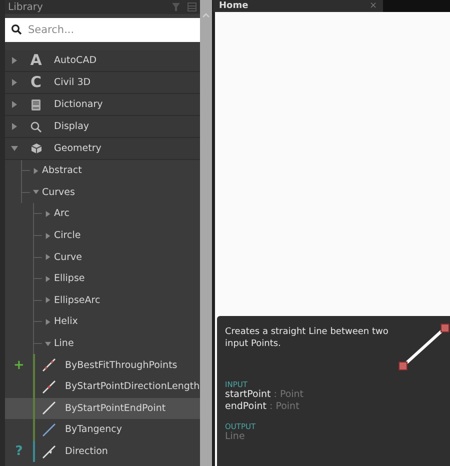  What do you see at coordinates (36, 60) in the screenshot?
I see `category-logo: A` at bounding box center [36, 60].